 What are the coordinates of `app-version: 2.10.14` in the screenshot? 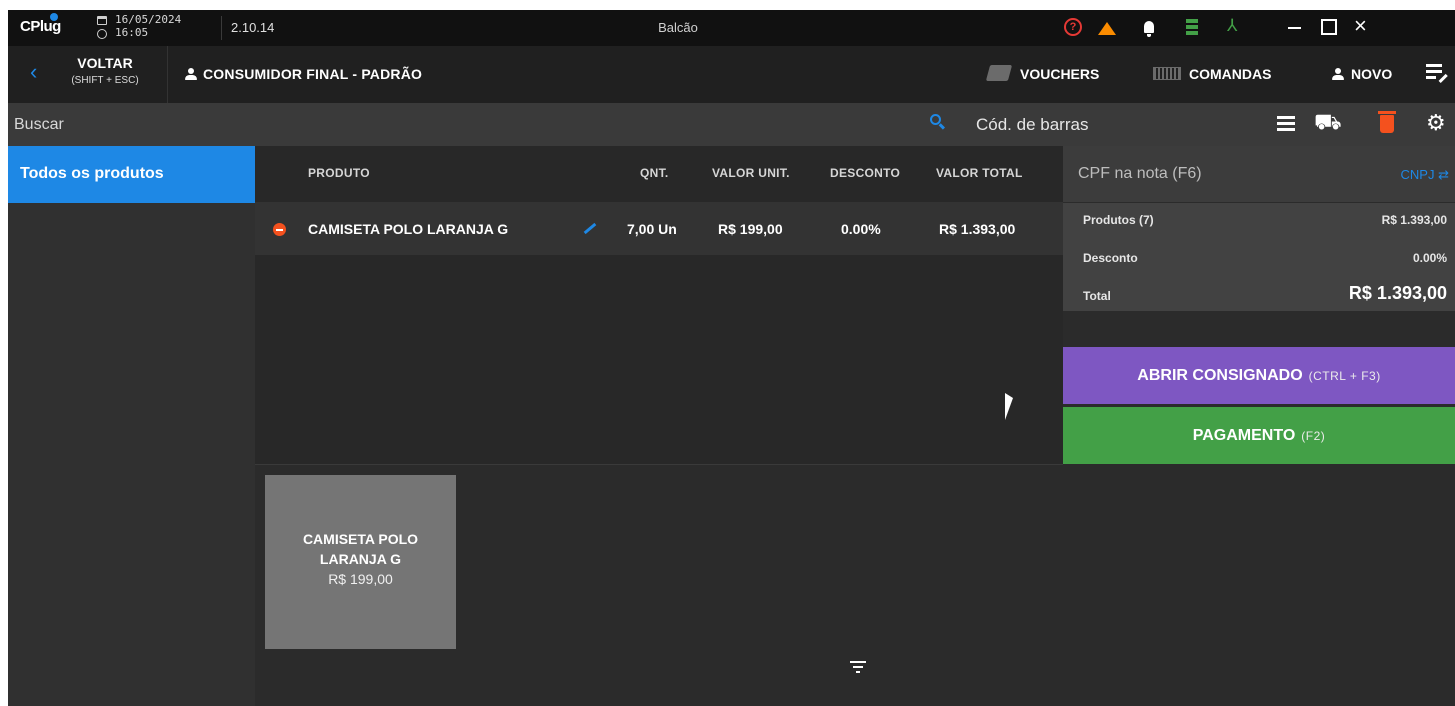 It's located at (253, 27).